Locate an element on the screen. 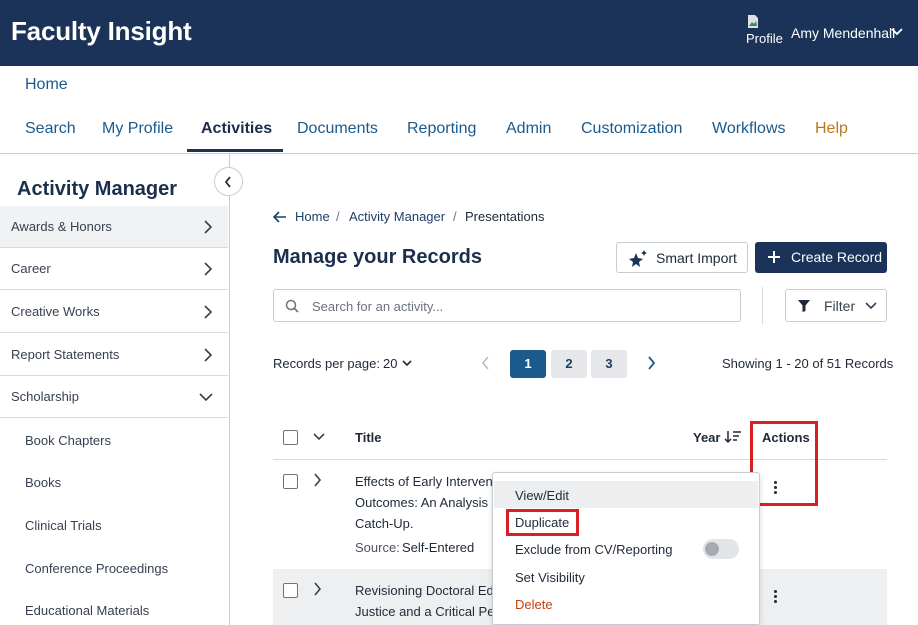  search-input is located at coordinates (512, 306).